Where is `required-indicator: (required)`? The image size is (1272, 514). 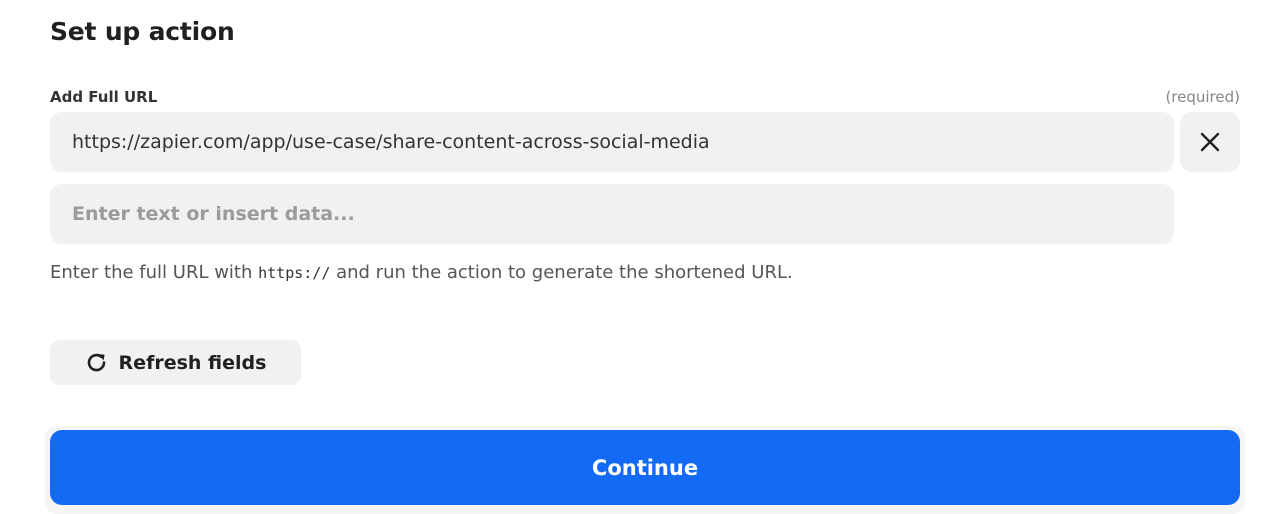 required-indicator: (required) is located at coordinates (1202, 97).